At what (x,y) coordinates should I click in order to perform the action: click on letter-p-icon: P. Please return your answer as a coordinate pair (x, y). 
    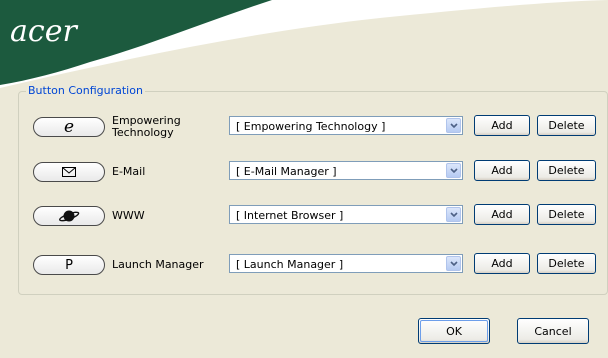
    Looking at the image, I should click on (69, 265).